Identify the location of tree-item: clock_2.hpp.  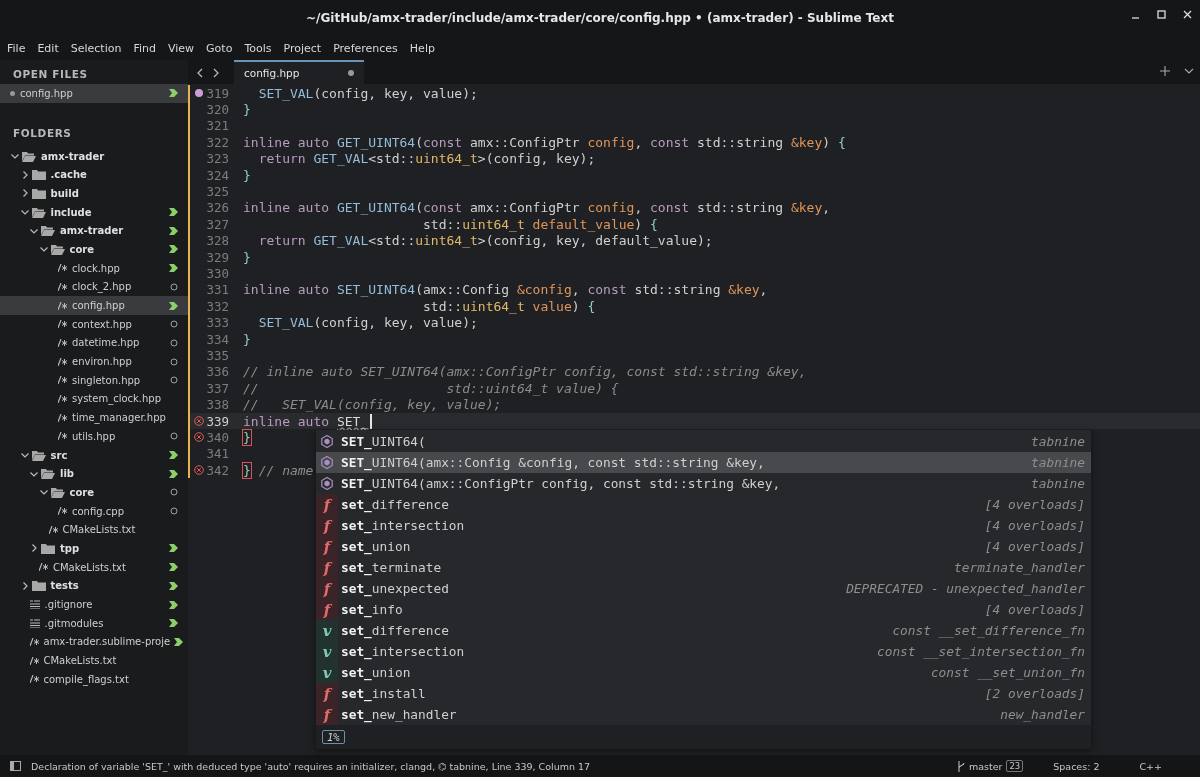
(94, 287).